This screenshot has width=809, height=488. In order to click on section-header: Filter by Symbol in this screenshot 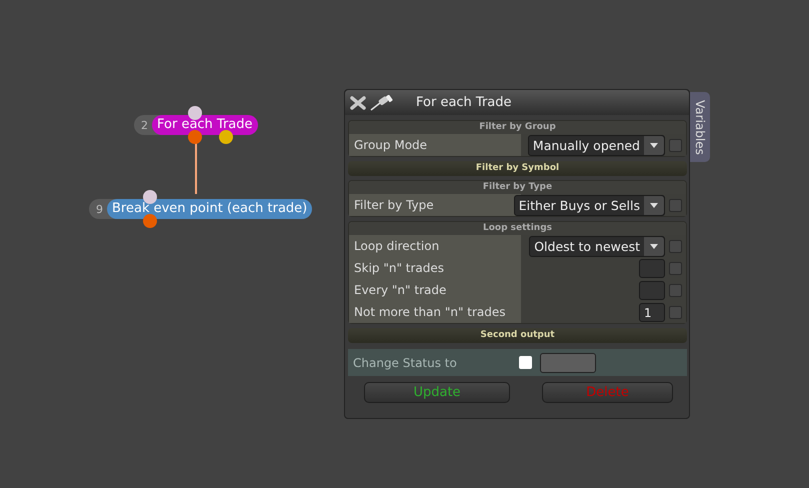, I will do `click(517, 168)`.